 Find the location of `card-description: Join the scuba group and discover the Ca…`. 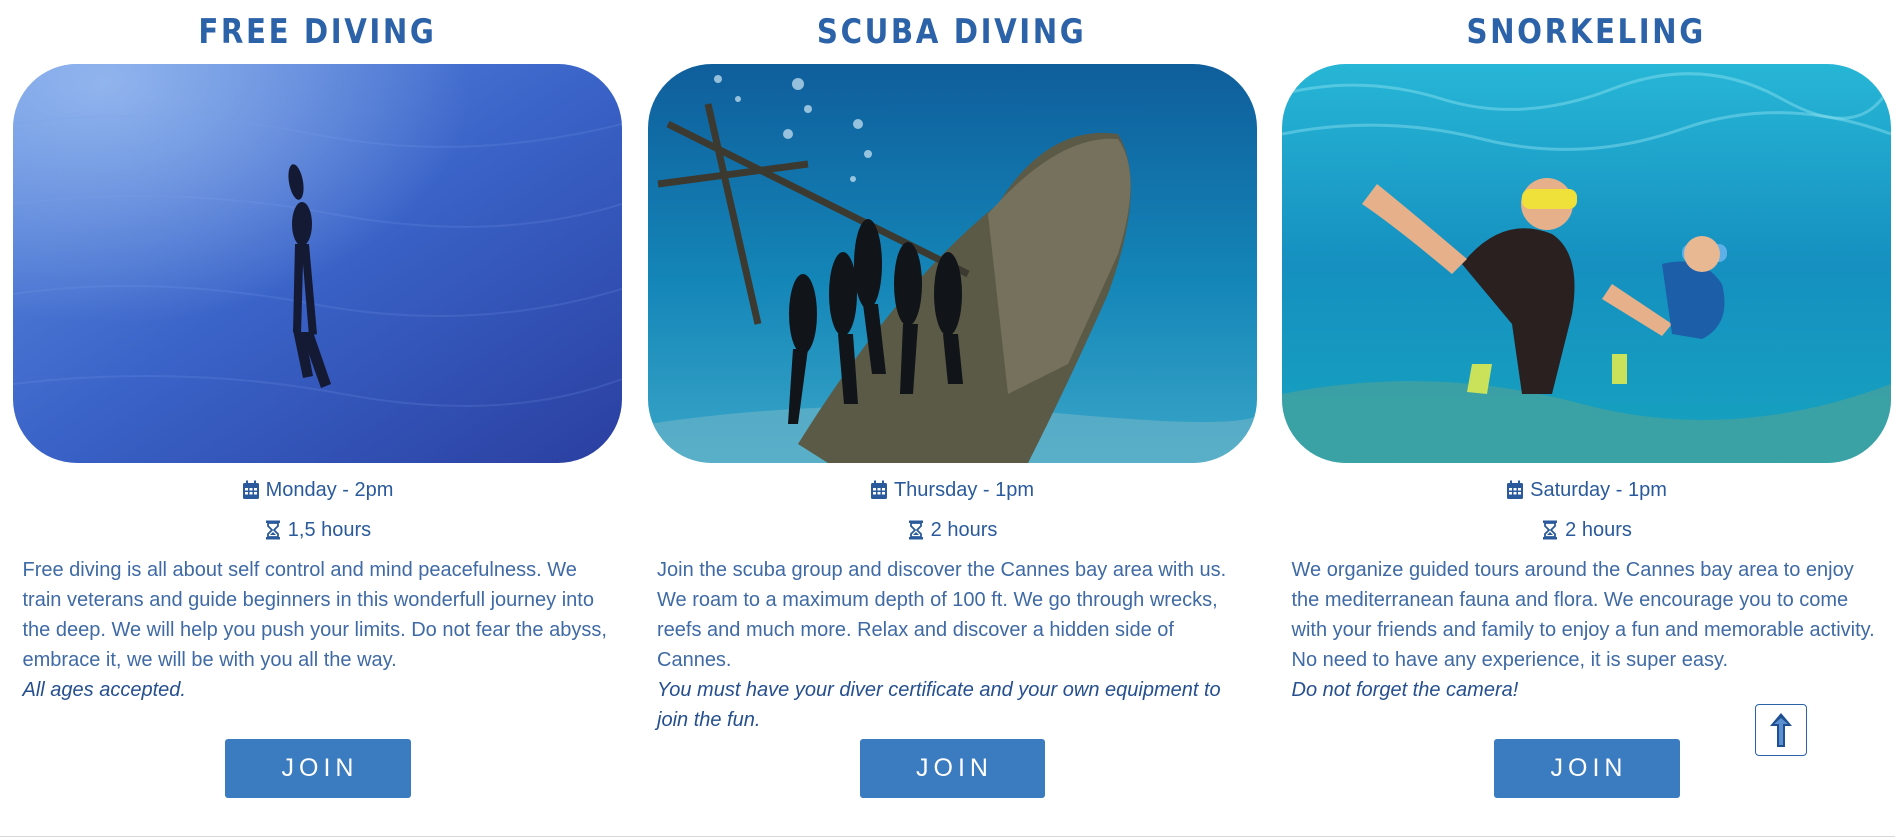

card-description: Join the scuba group and discover the Ca… is located at coordinates (952, 643).